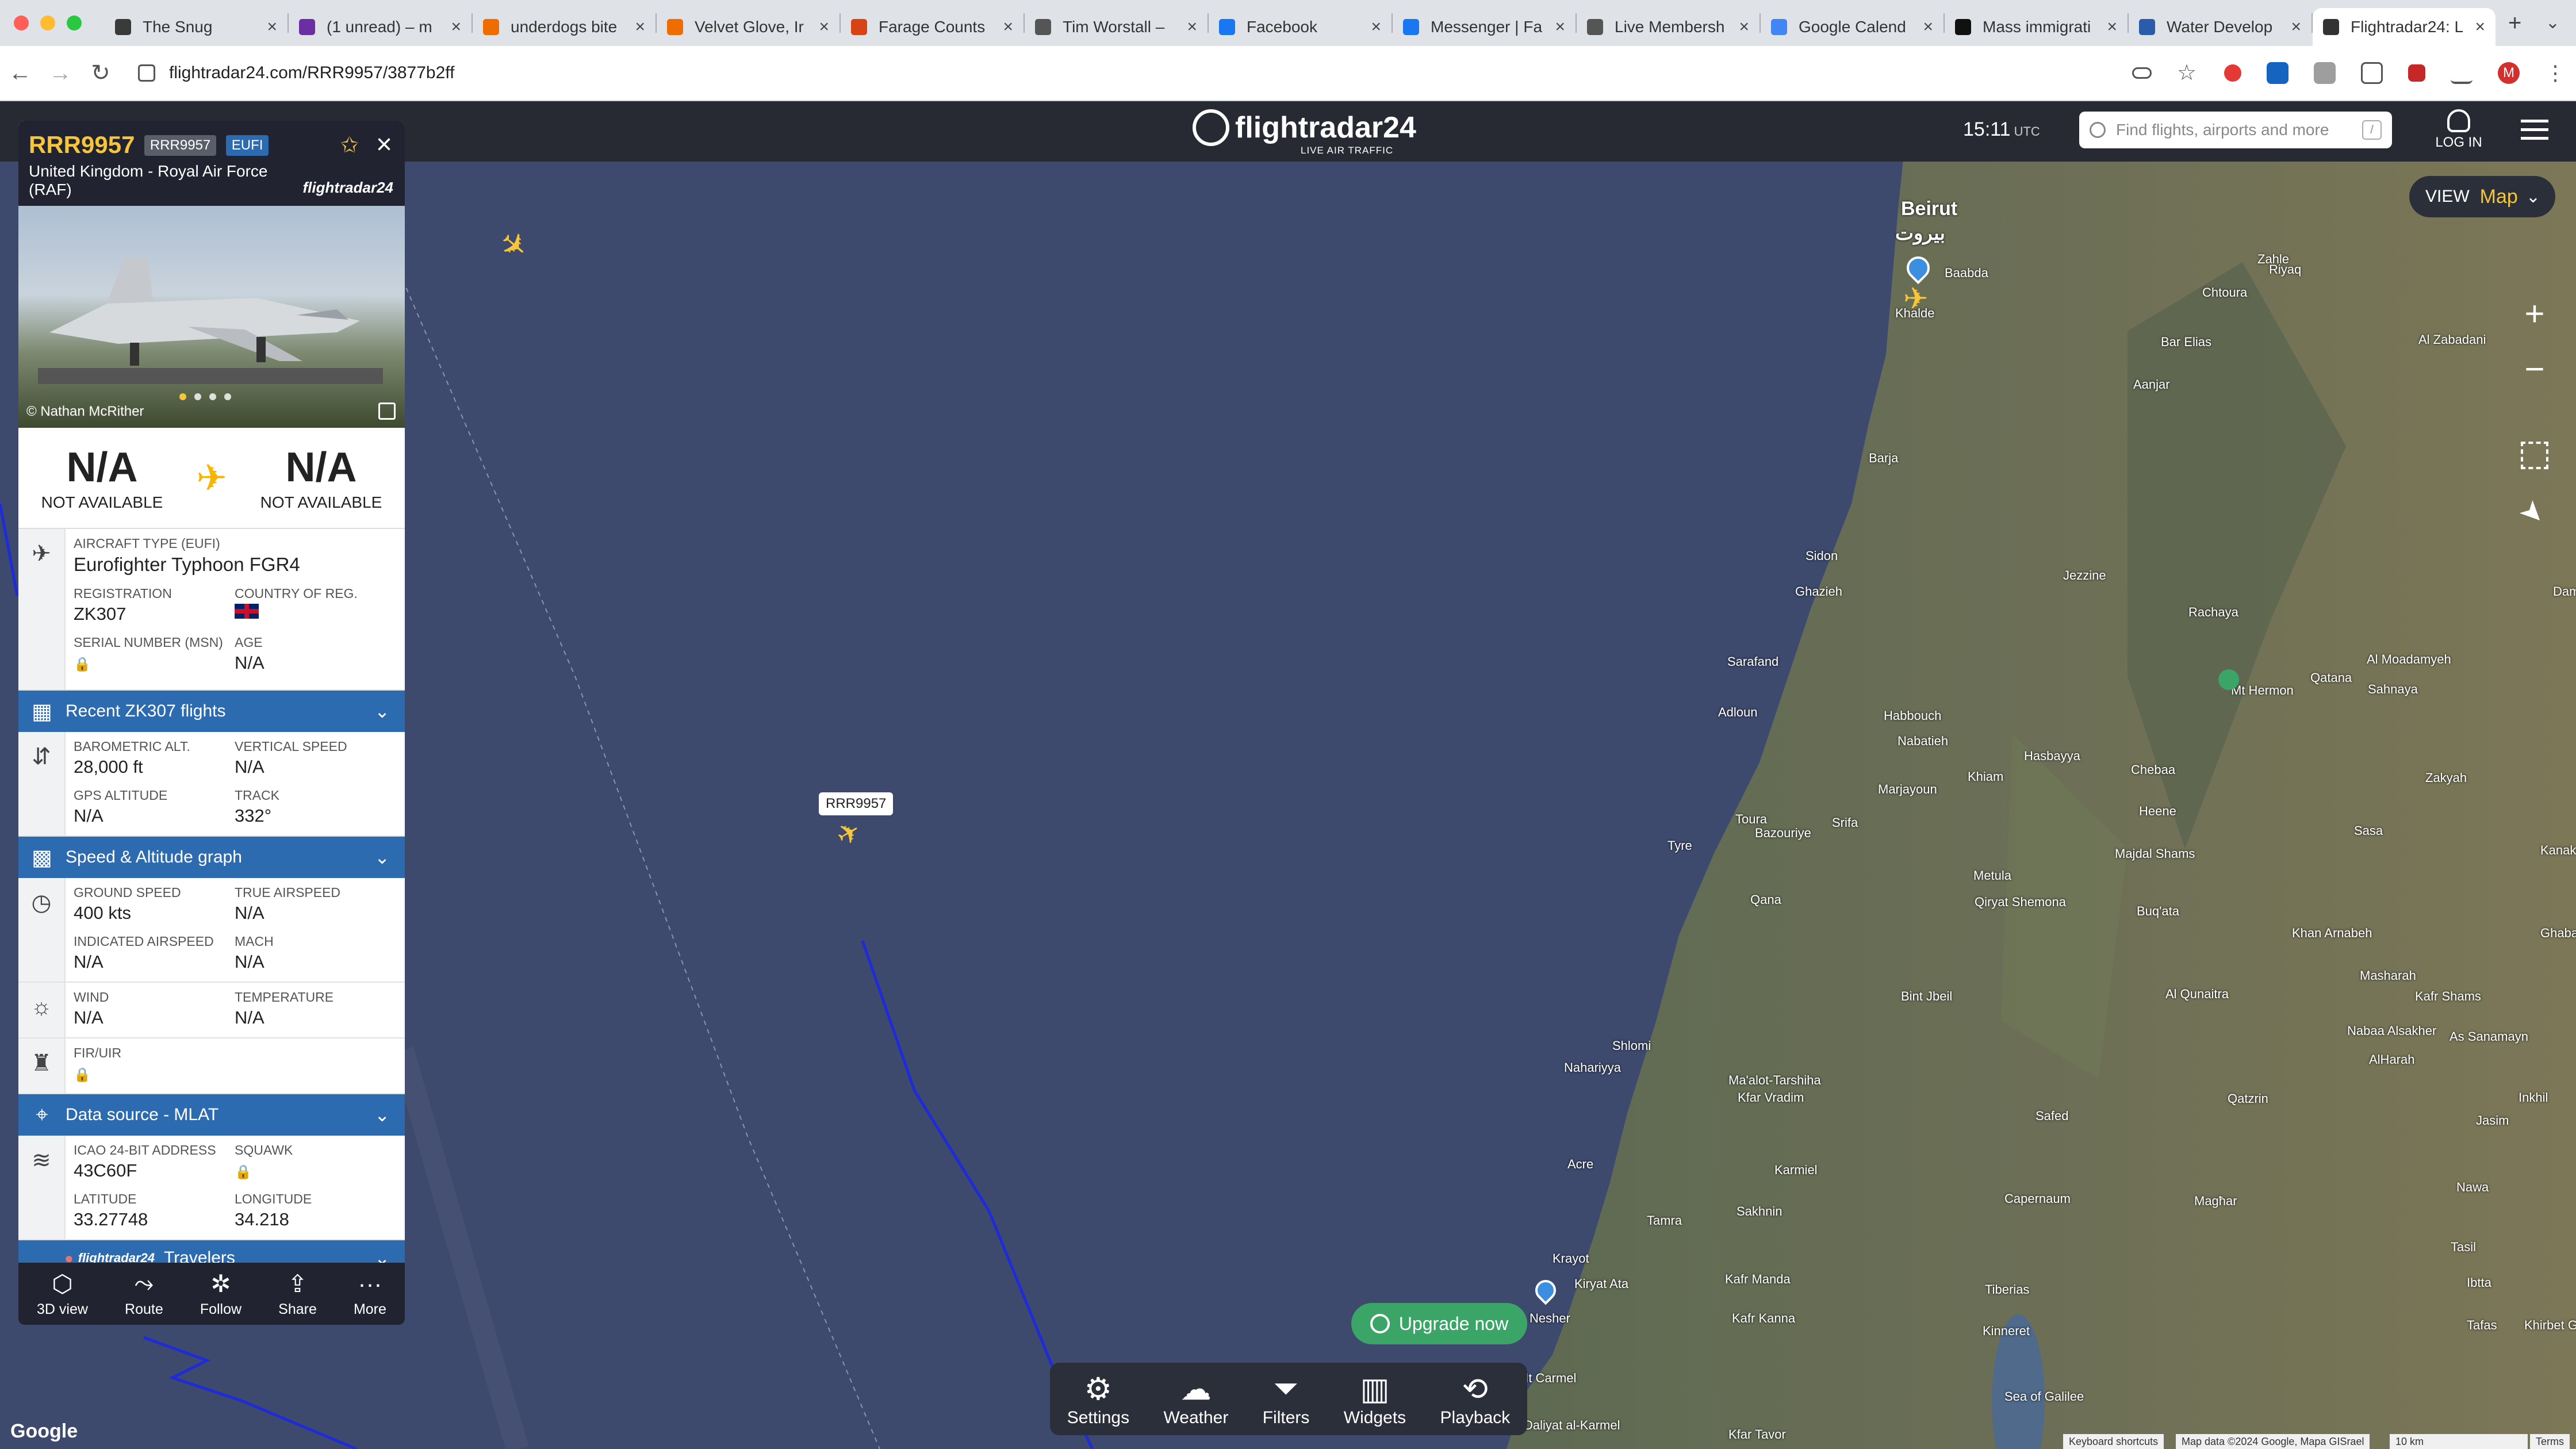 Image resolution: width=2576 pixels, height=1449 pixels. I want to click on site-logo: flightradar24 LIVE AIR TRAFFIC, so click(1304, 132).